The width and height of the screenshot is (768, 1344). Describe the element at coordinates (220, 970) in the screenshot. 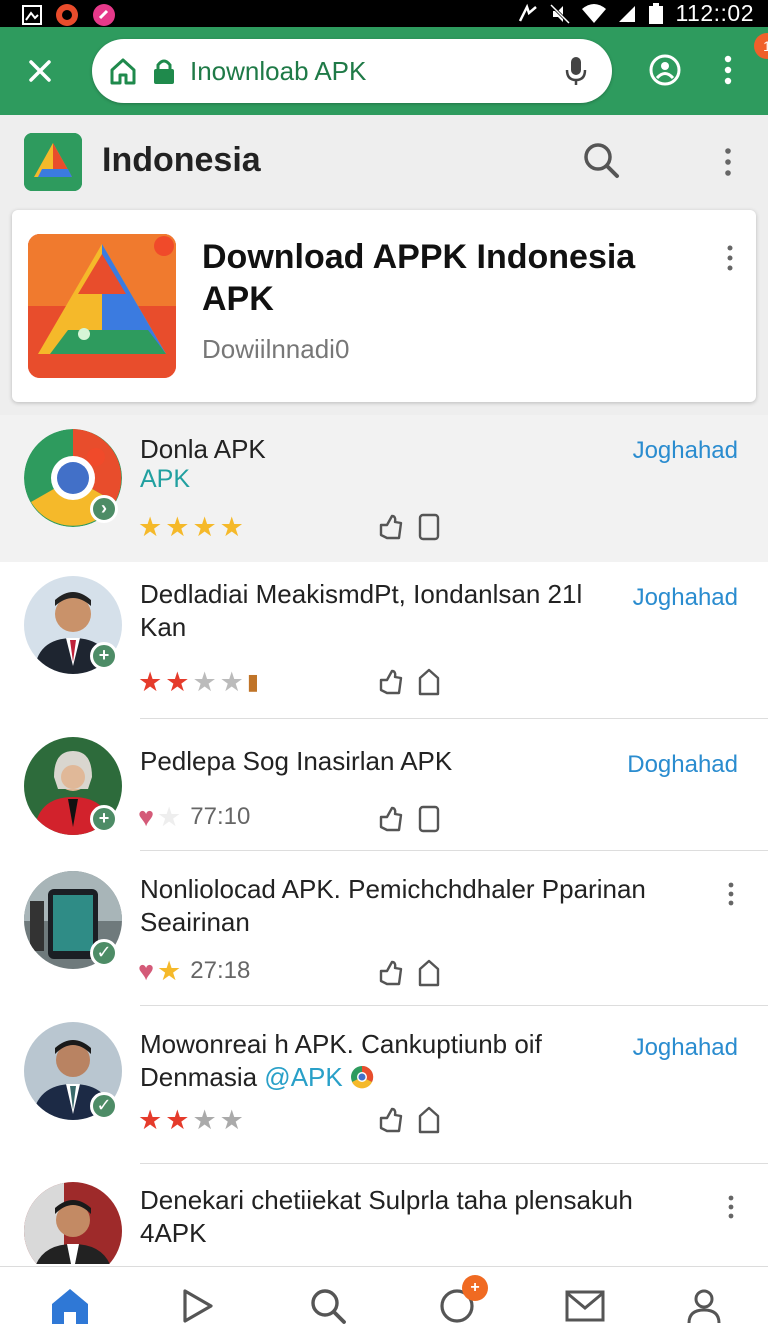

I see `rating-count: 27:18` at that location.